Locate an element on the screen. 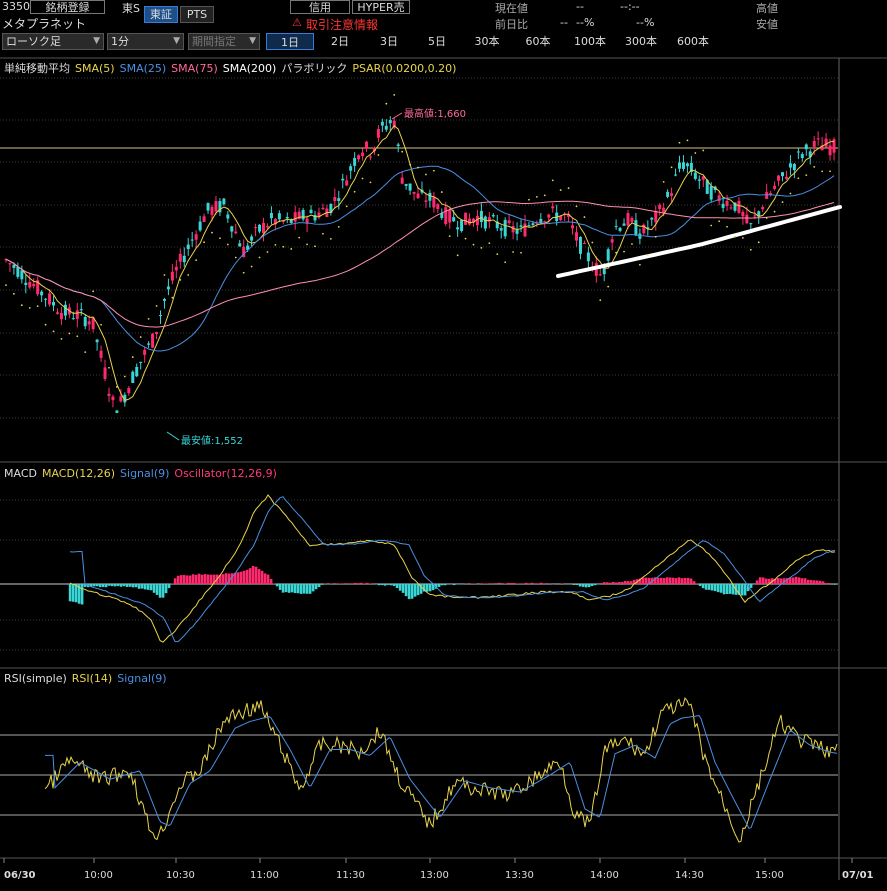 The height and width of the screenshot is (891, 887). low-marker-line is located at coordinates (173, 436).